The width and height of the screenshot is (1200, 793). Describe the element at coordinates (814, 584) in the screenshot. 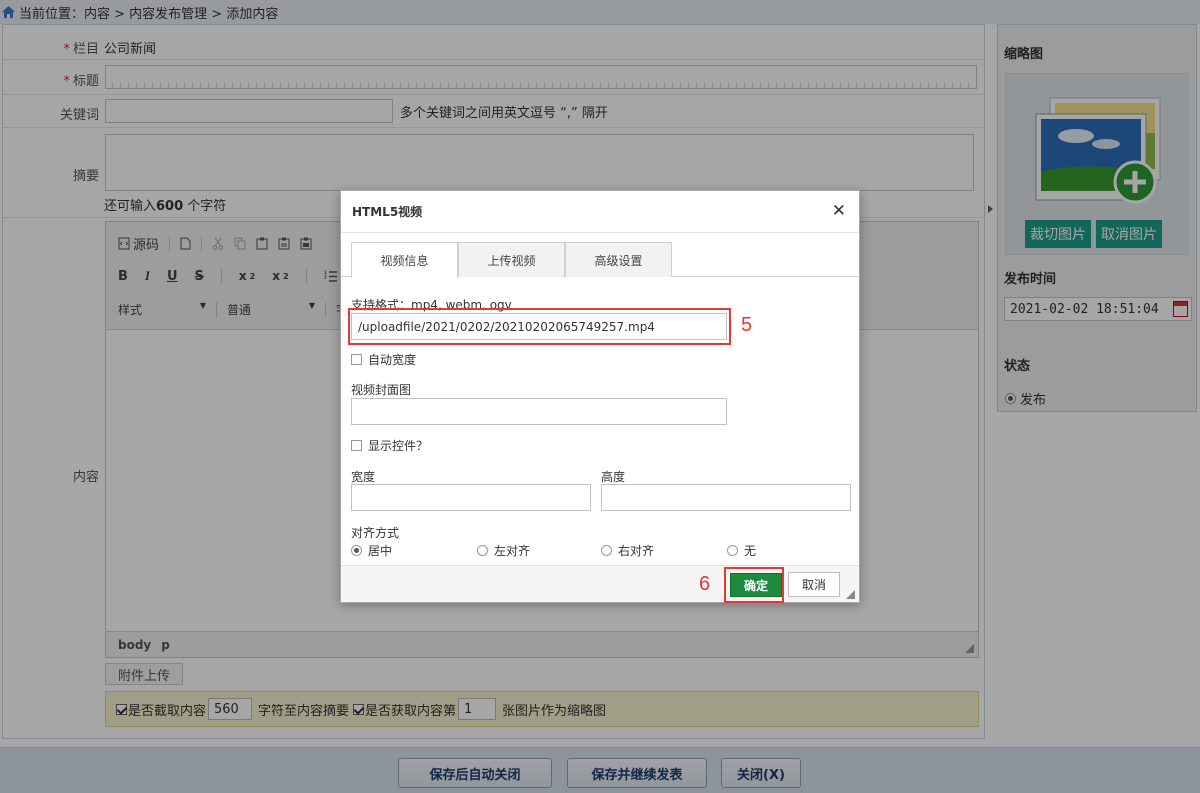

I see `cancel-button: 取消` at that location.